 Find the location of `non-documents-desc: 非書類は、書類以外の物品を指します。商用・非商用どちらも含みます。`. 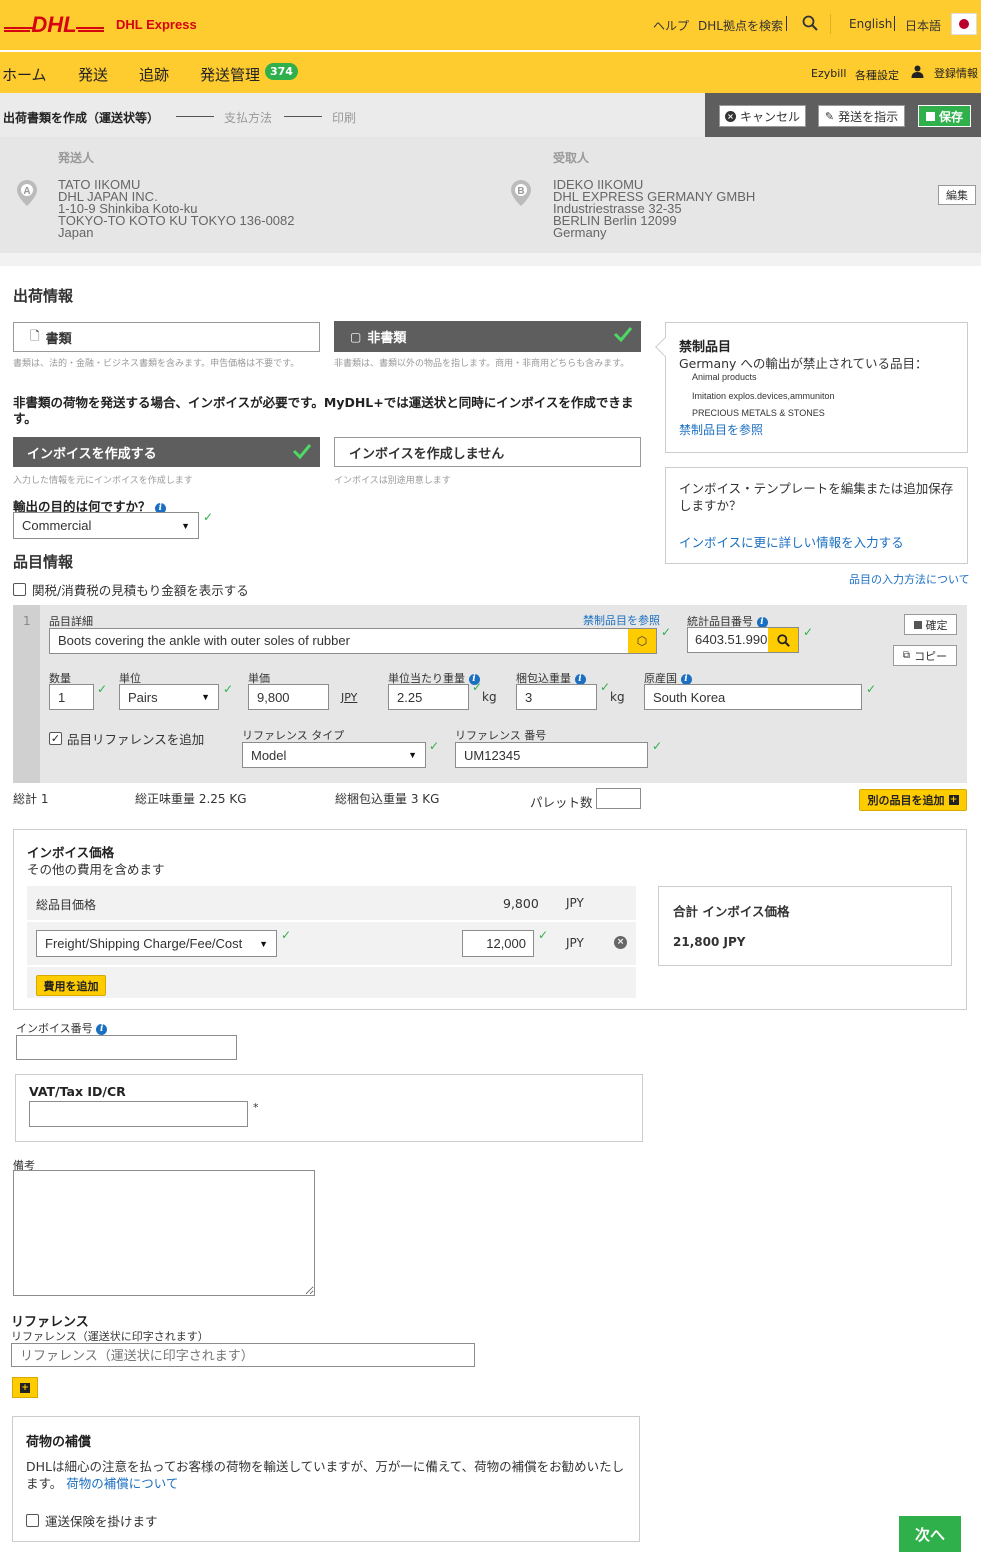

non-documents-desc: 非書類は、書類以外の物品を指します。商用・非商用どちらも含みます。 is located at coordinates (482, 364).